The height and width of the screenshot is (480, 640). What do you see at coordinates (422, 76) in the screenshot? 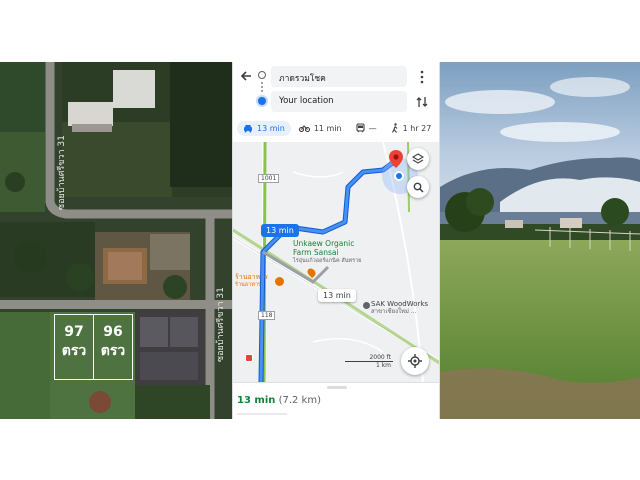
I see `more-options-icon` at bounding box center [422, 76].